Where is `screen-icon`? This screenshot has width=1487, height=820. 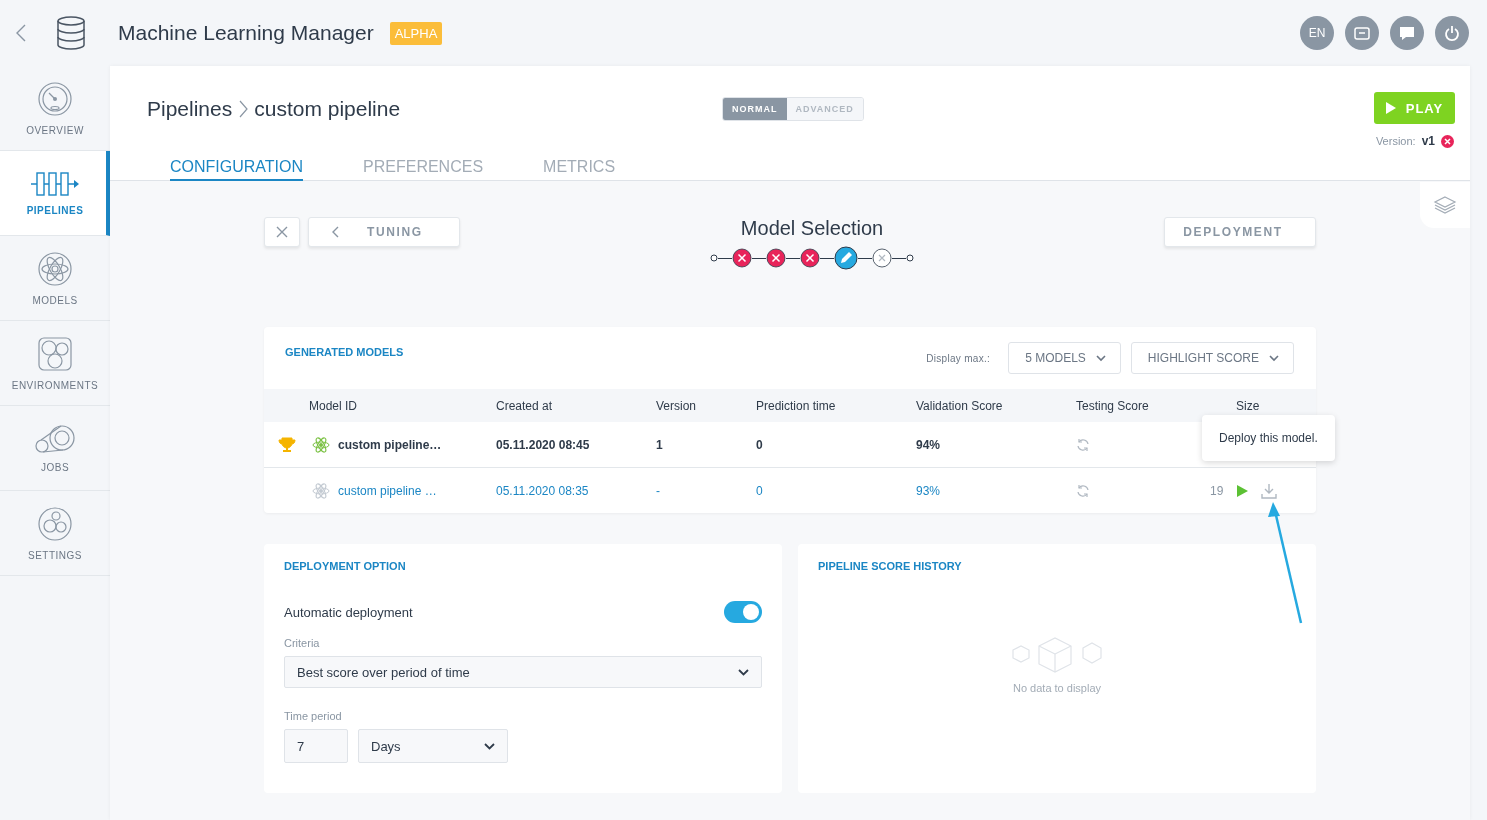 screen-icon is located at coordinates (1362, 33).